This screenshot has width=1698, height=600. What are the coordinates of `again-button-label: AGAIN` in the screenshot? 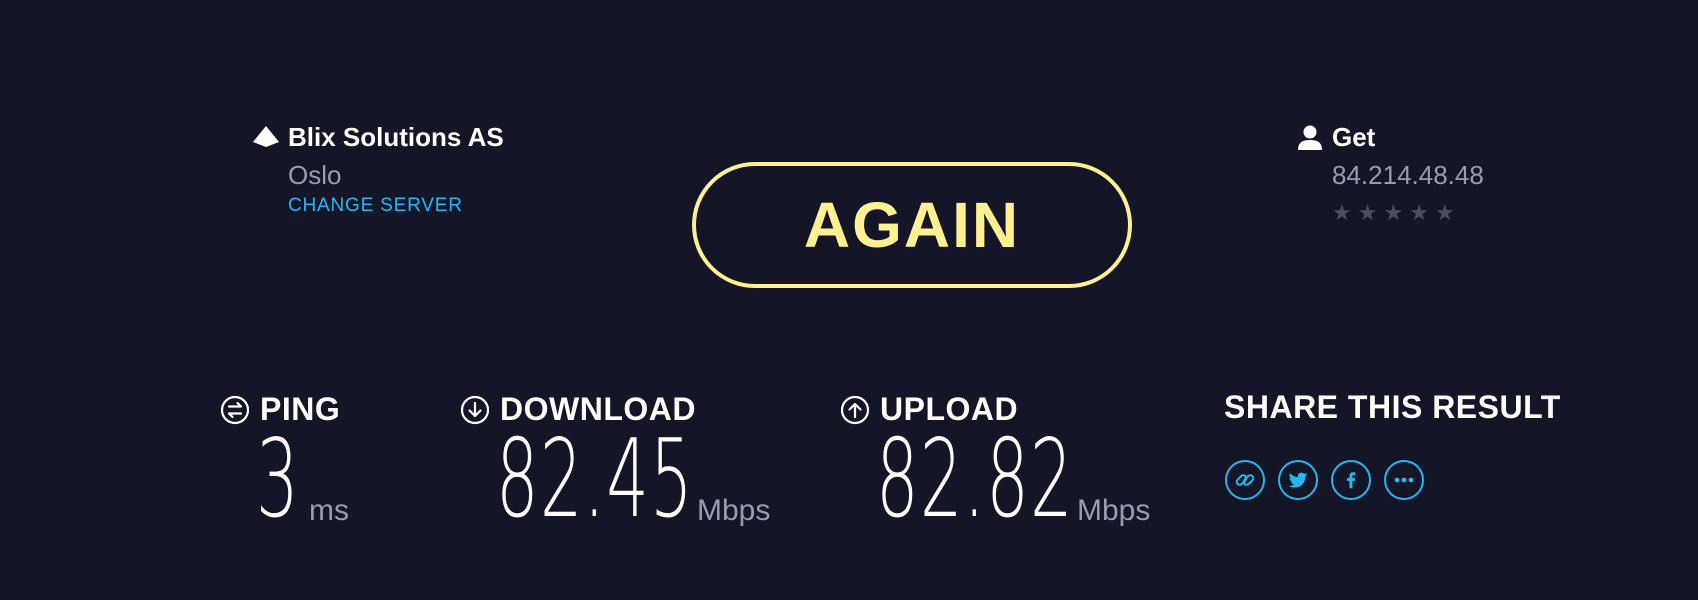 It's located at (912, 225).